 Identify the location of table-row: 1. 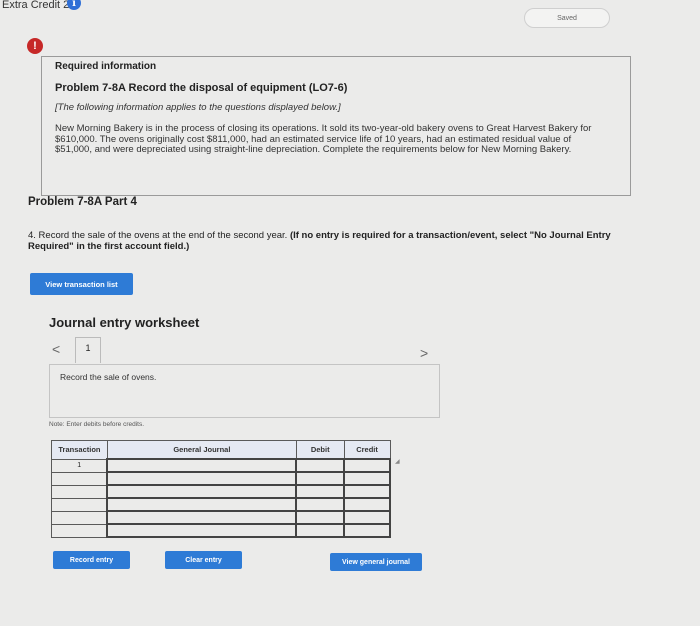
(221, 465).